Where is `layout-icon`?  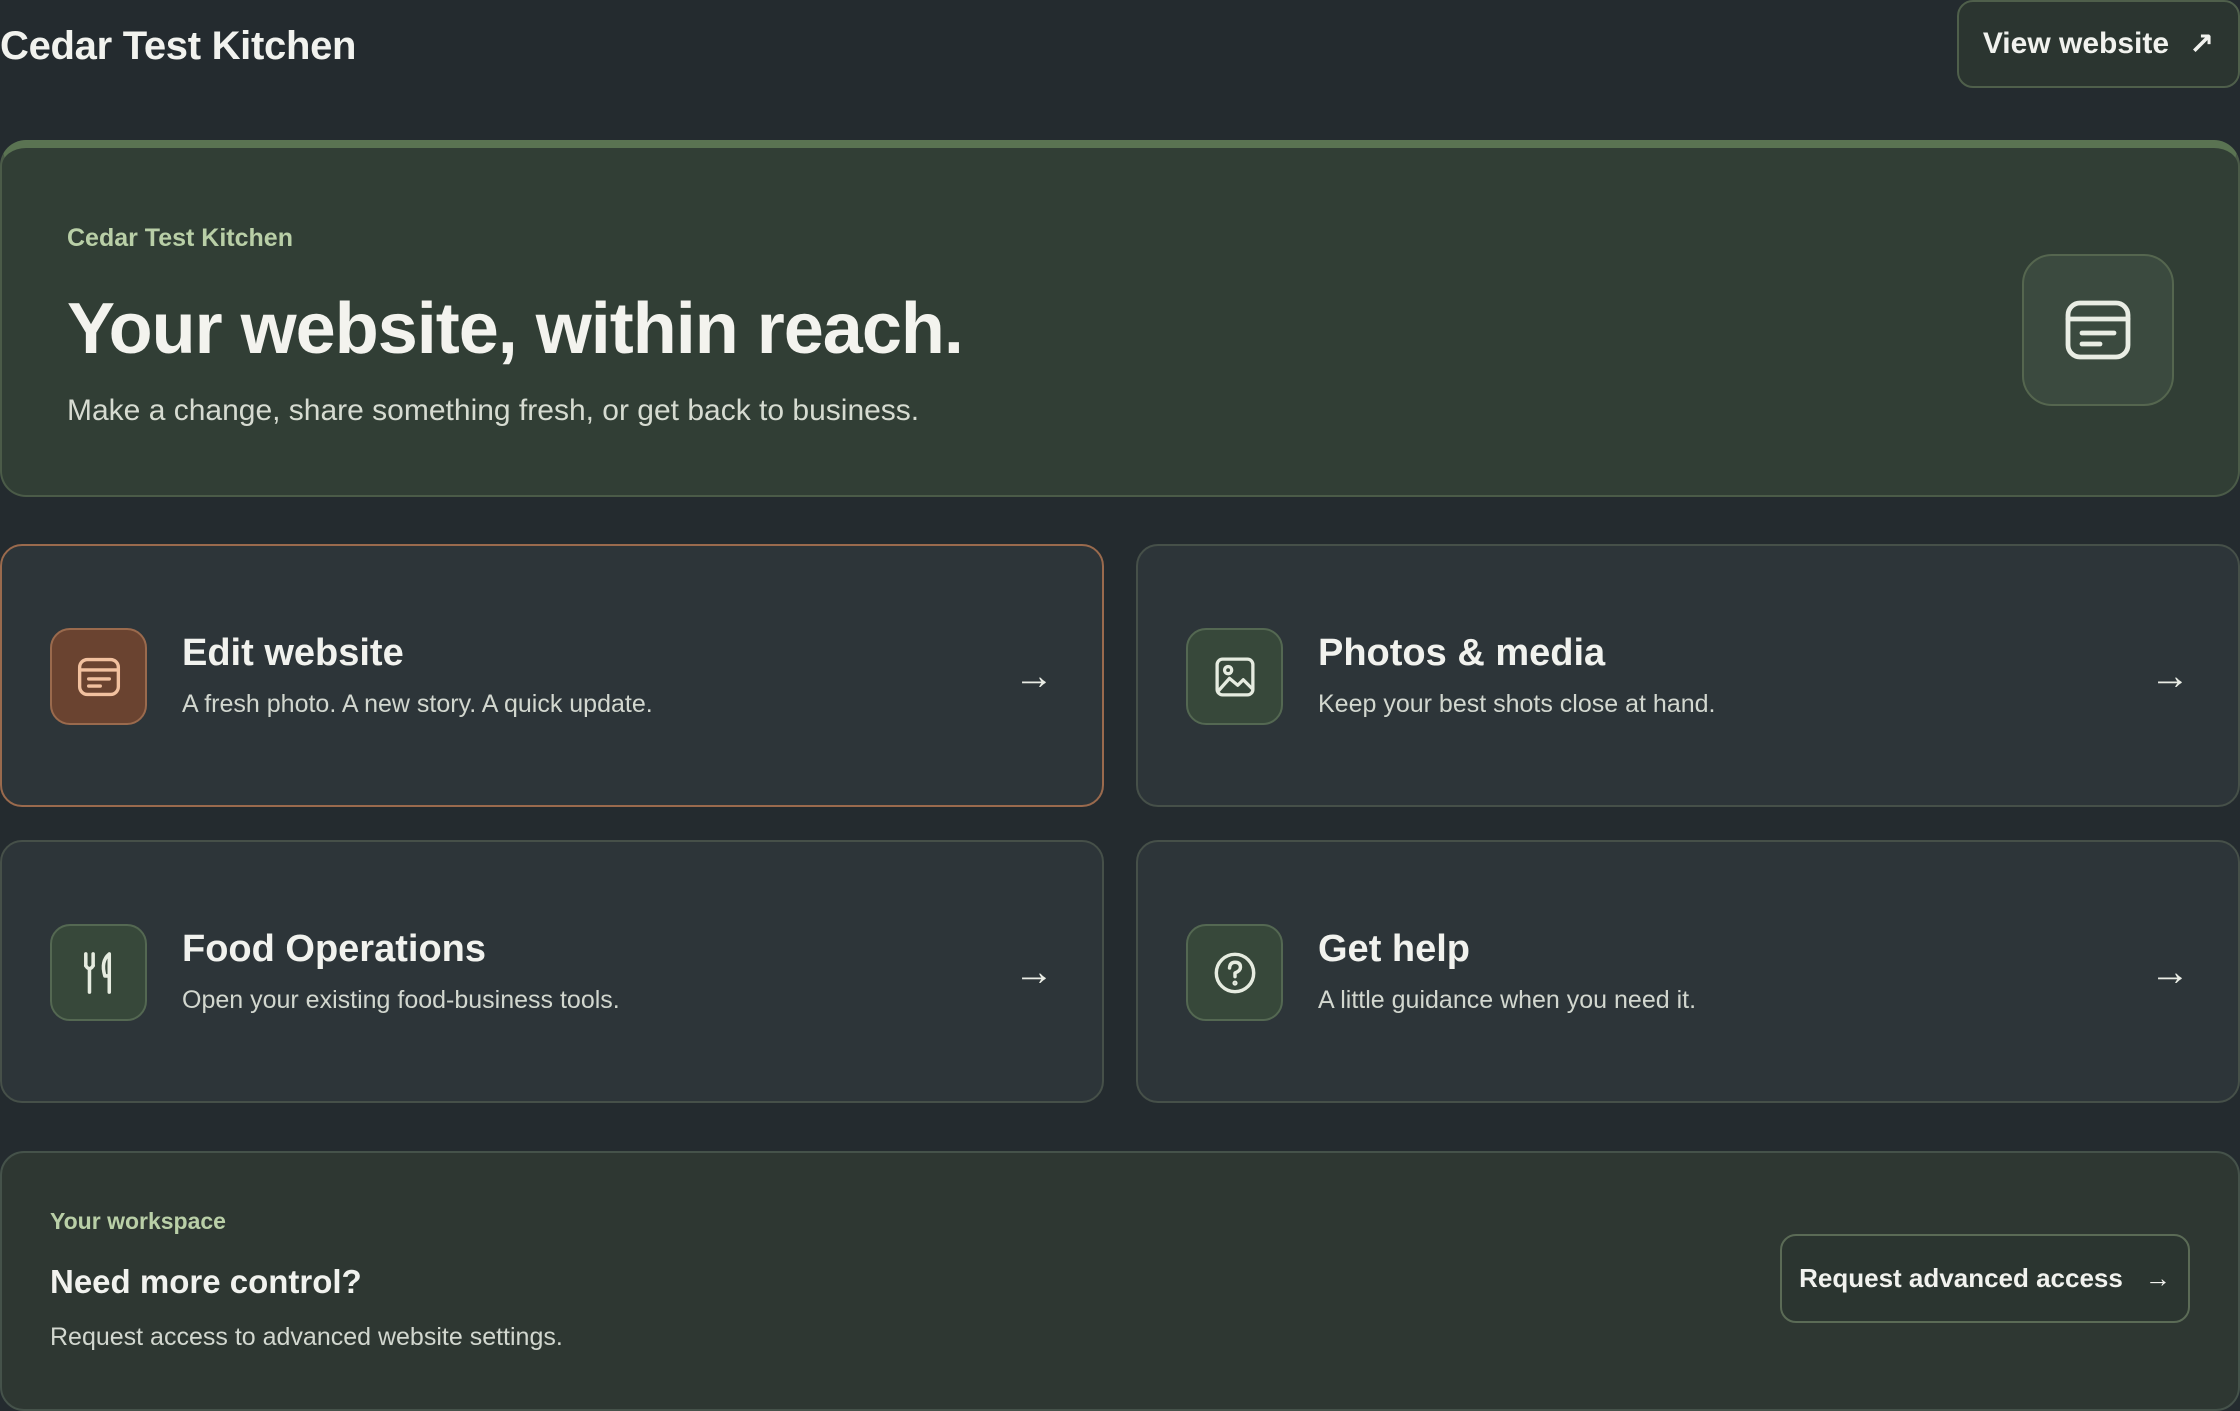
layout-icon is located at coordinates (2098, 330).